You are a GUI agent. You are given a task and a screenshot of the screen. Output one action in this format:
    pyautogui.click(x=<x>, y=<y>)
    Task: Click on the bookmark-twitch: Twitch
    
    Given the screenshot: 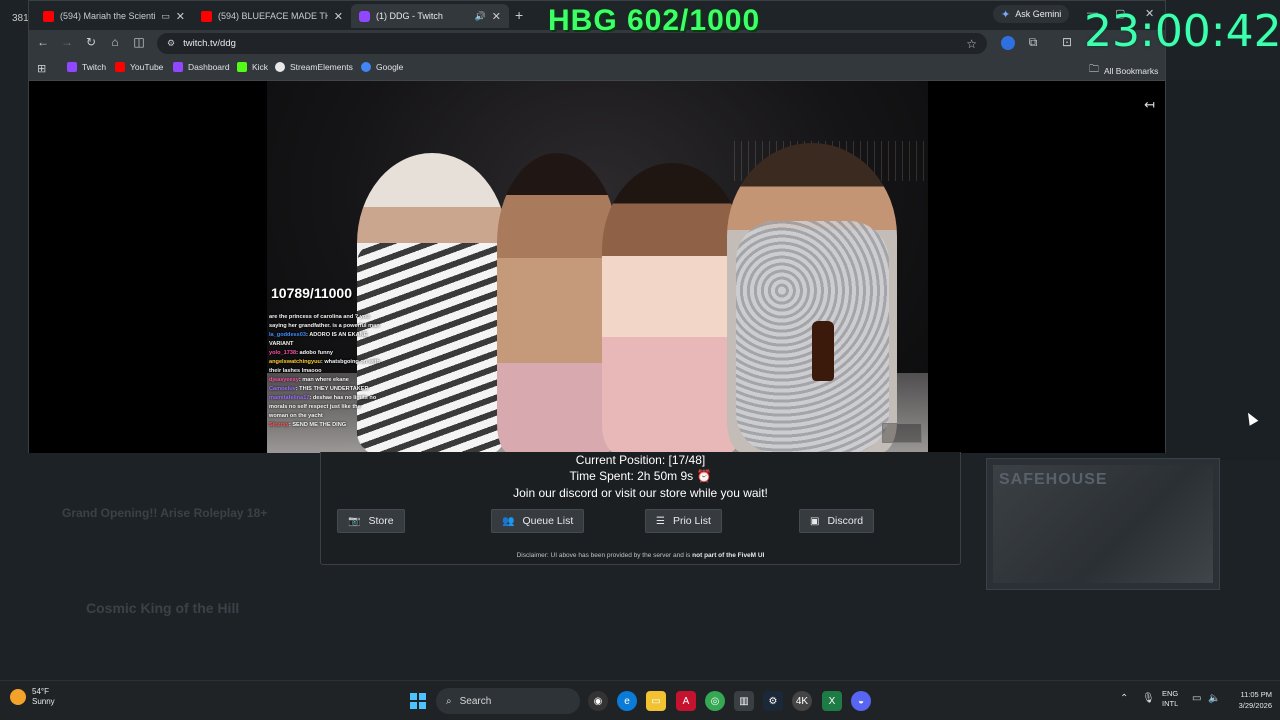 What is the action you would take?
    pyautogui.click(x=86, y=67)
    